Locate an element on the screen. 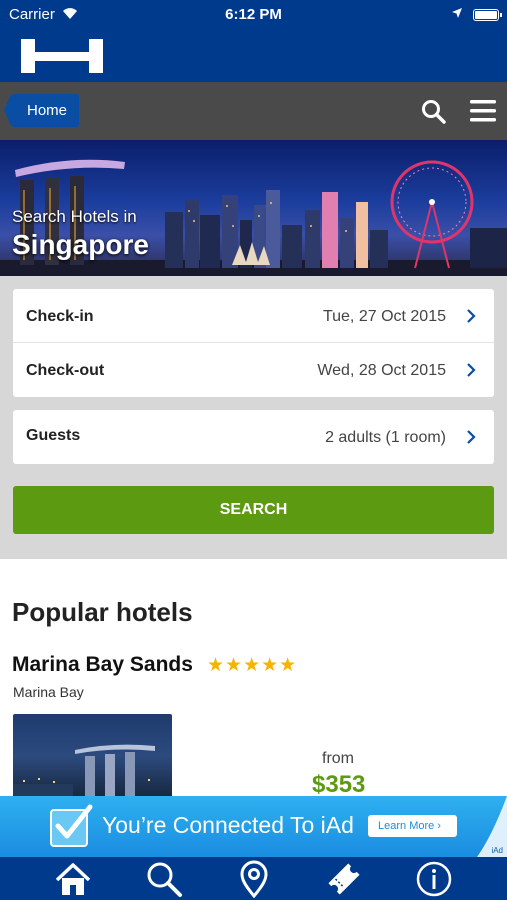  checkout-label: Check-out is located at coordinates (65, 370).